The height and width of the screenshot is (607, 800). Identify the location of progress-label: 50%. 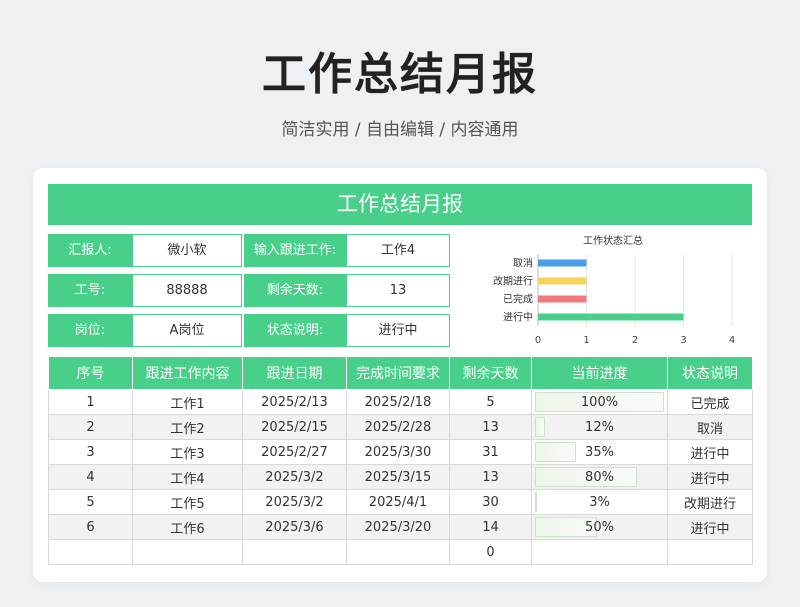
(599, 527).